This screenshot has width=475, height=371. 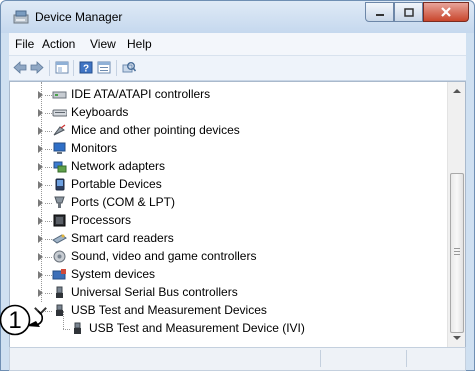 What do you see at coordinates (59, 239) in the screenshot?
I see `smart-card-icon` at bounding box center [59, 239].